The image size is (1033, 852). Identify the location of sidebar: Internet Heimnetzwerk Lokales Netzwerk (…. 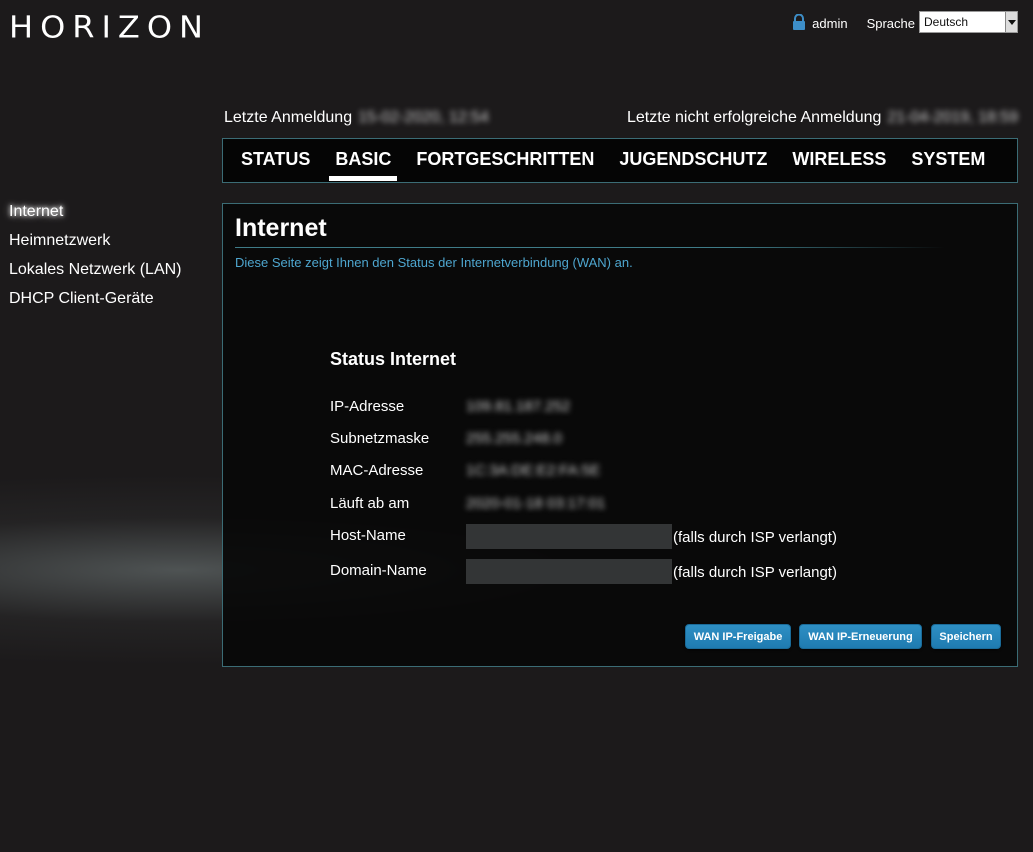
(95, 261).